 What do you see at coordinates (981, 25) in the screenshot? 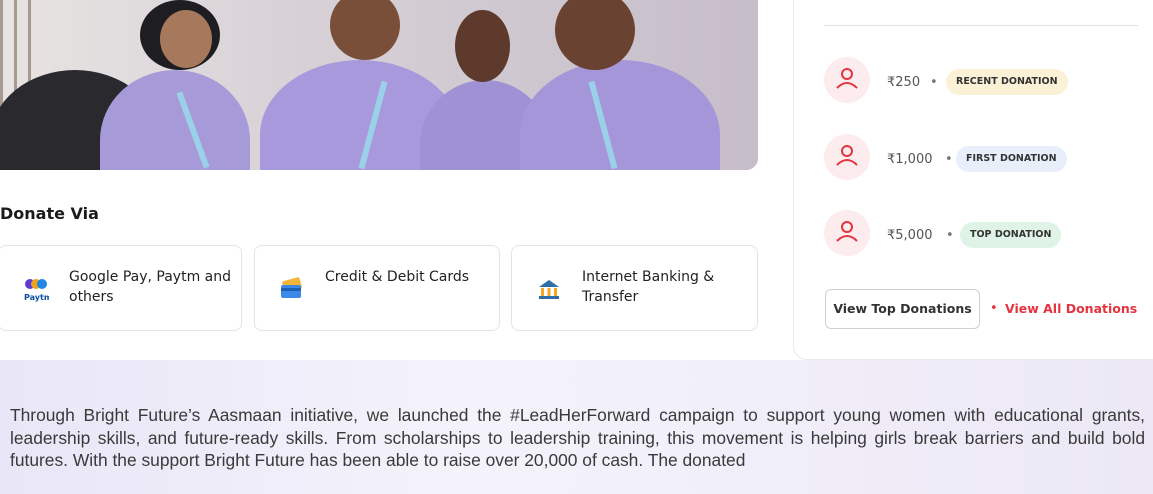
I see `divider` at bounding box center [981, 25].